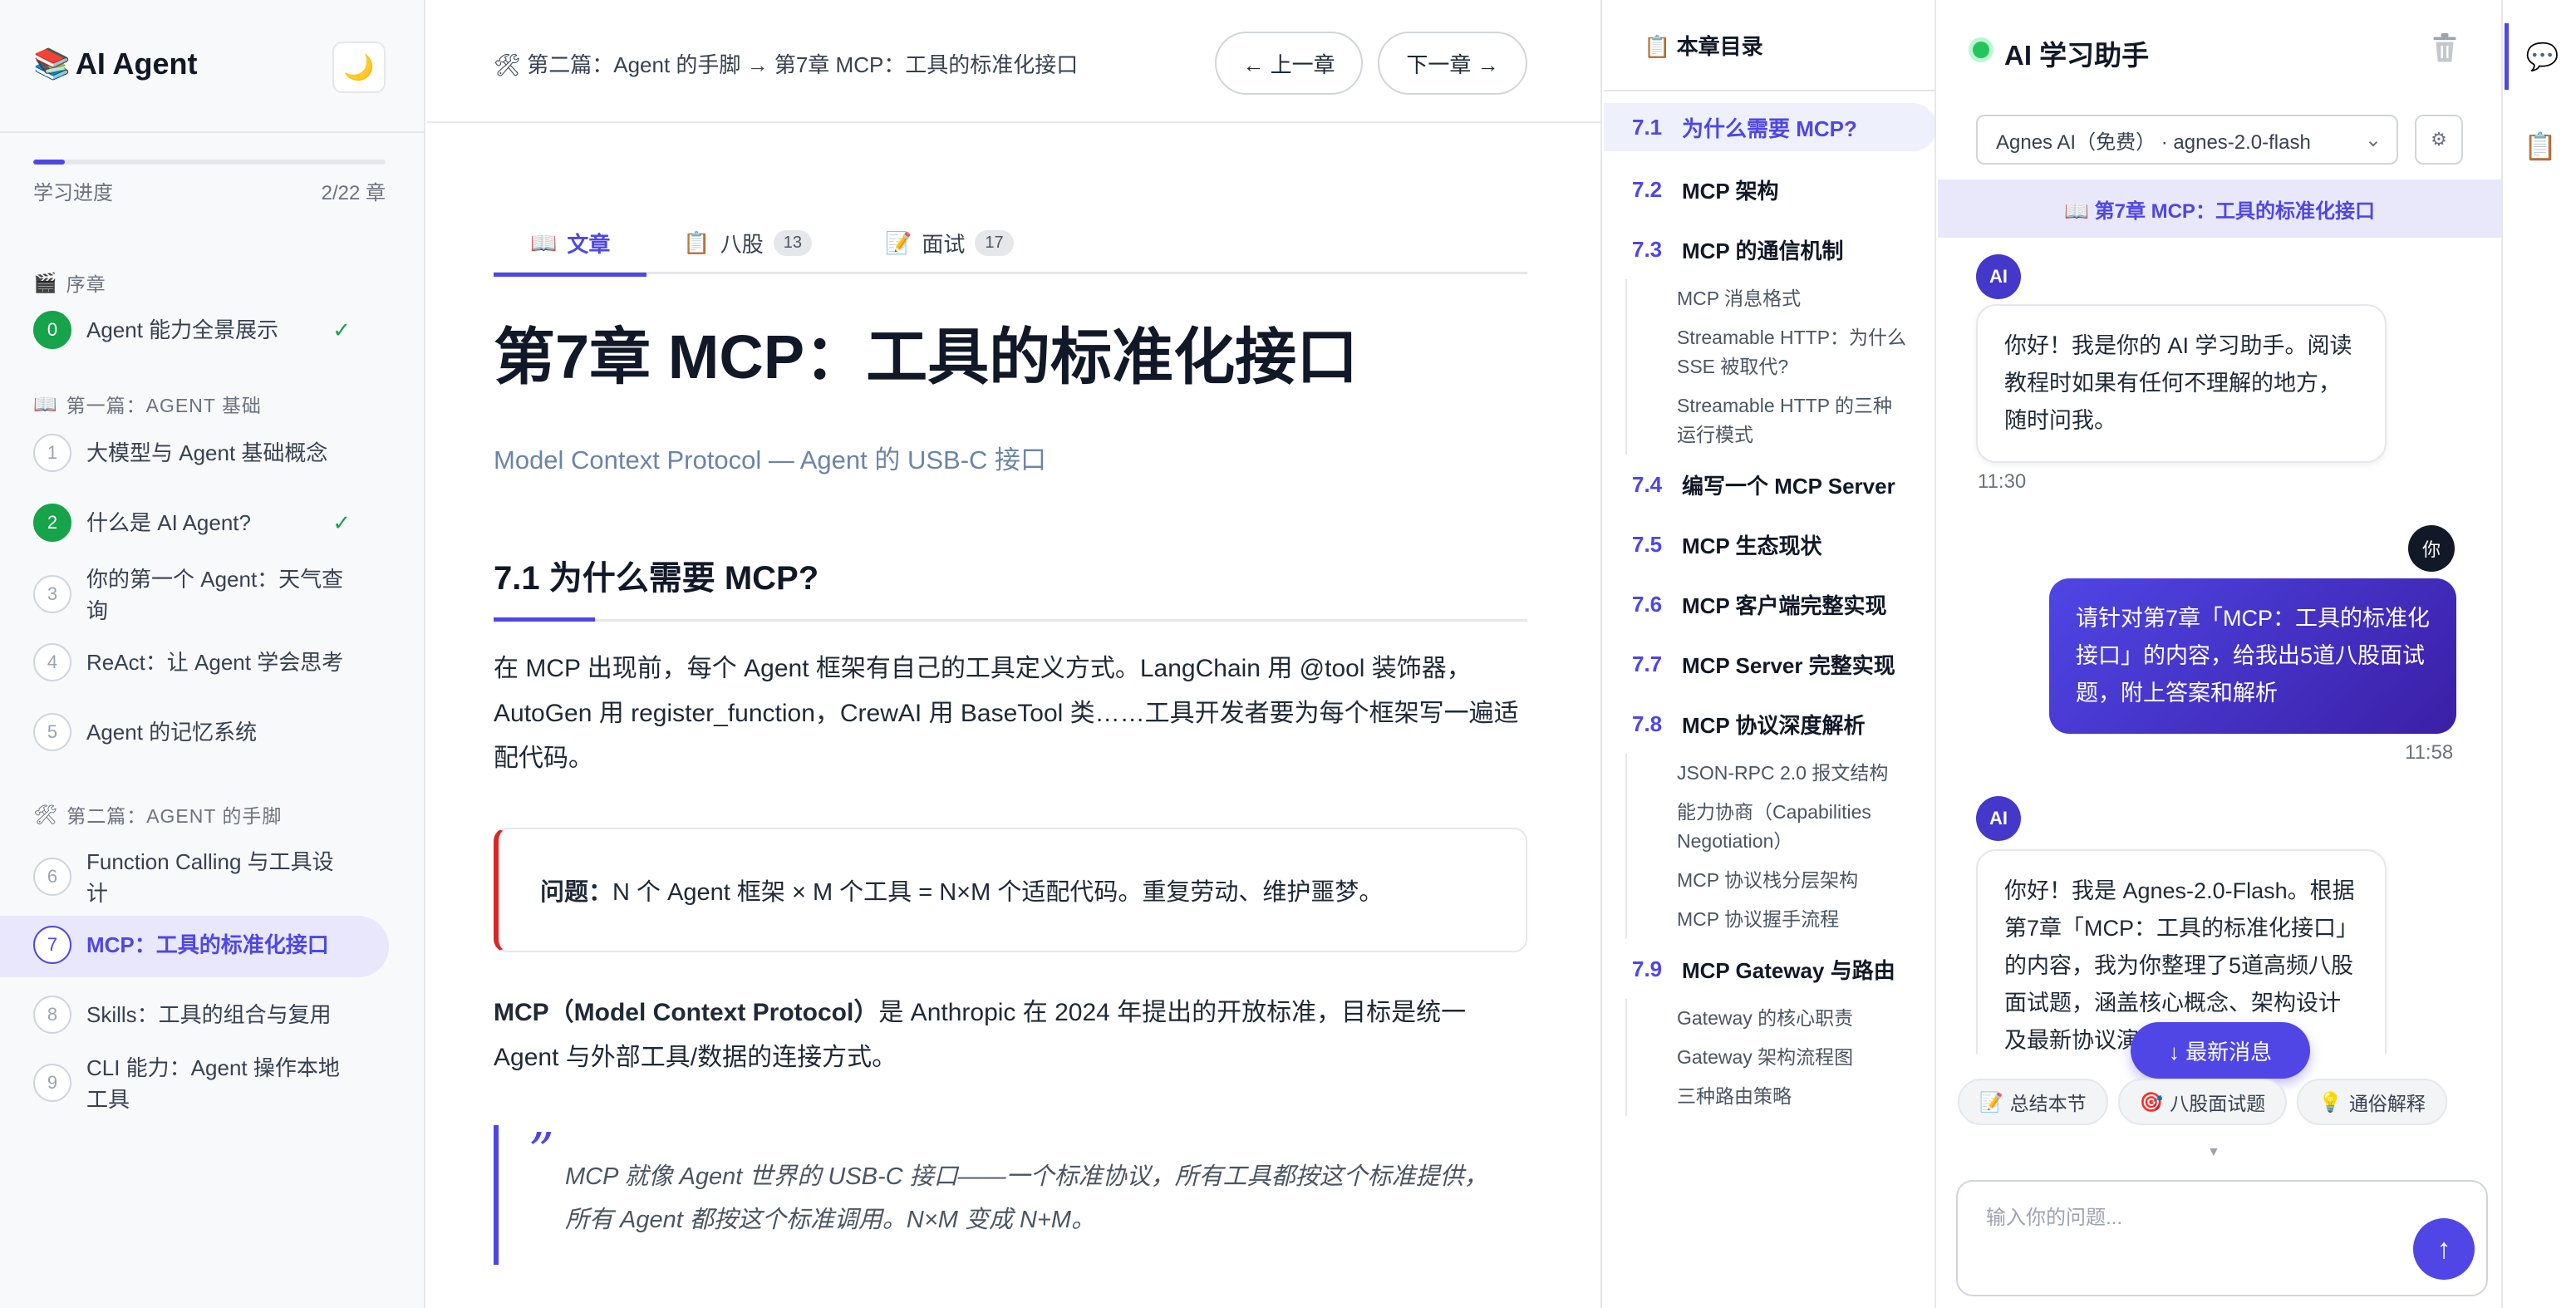 The width and height of the screenshot is (2576, 1308). I want to click on count-badge: 13, so click(793, 242).